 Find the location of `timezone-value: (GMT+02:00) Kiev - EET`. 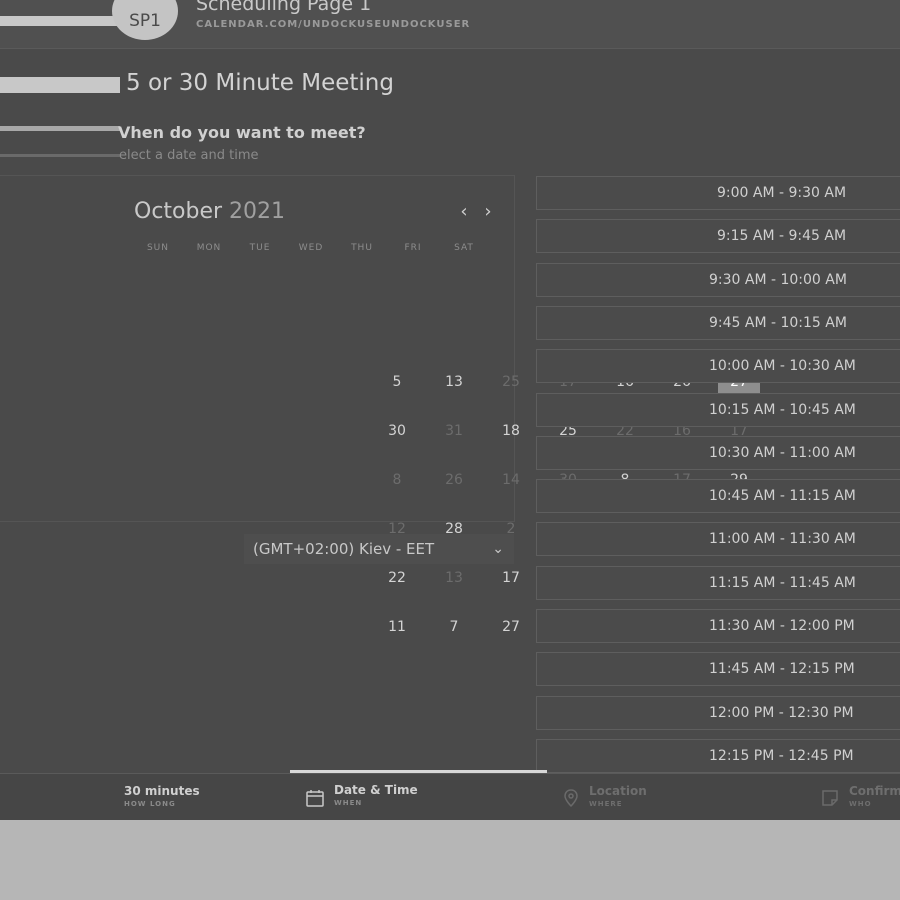

timezone-value: (GMT+02:00) Kiev - EET is located at coordinates (344, 549).